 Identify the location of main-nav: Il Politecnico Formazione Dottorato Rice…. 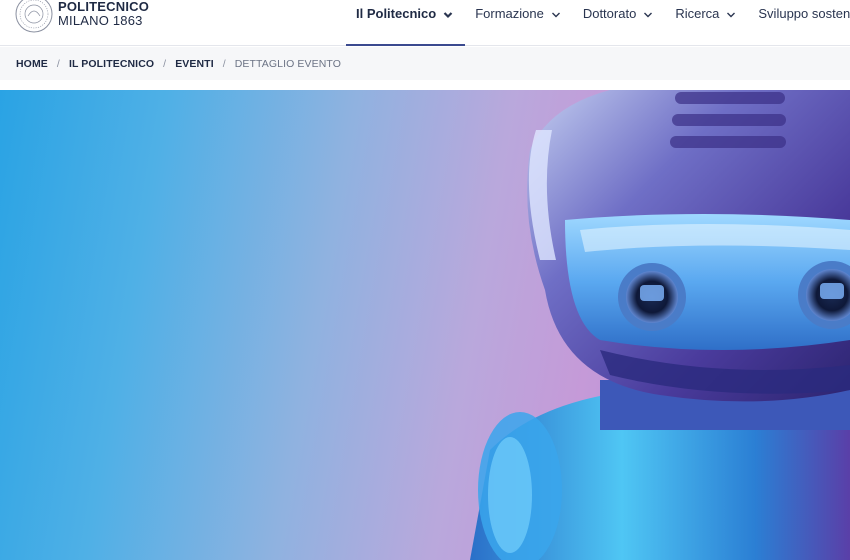
(598, 23).